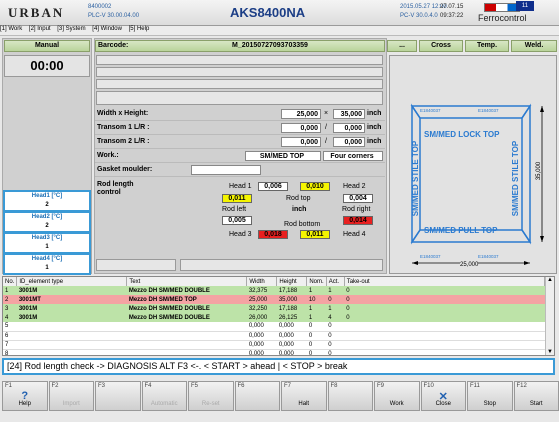 This screenshot has width=559, height=422. What do you see at coordinates (291, 352) in the screenshot?
I see `table-cell: 0,000` at bounding box center [291, 352].